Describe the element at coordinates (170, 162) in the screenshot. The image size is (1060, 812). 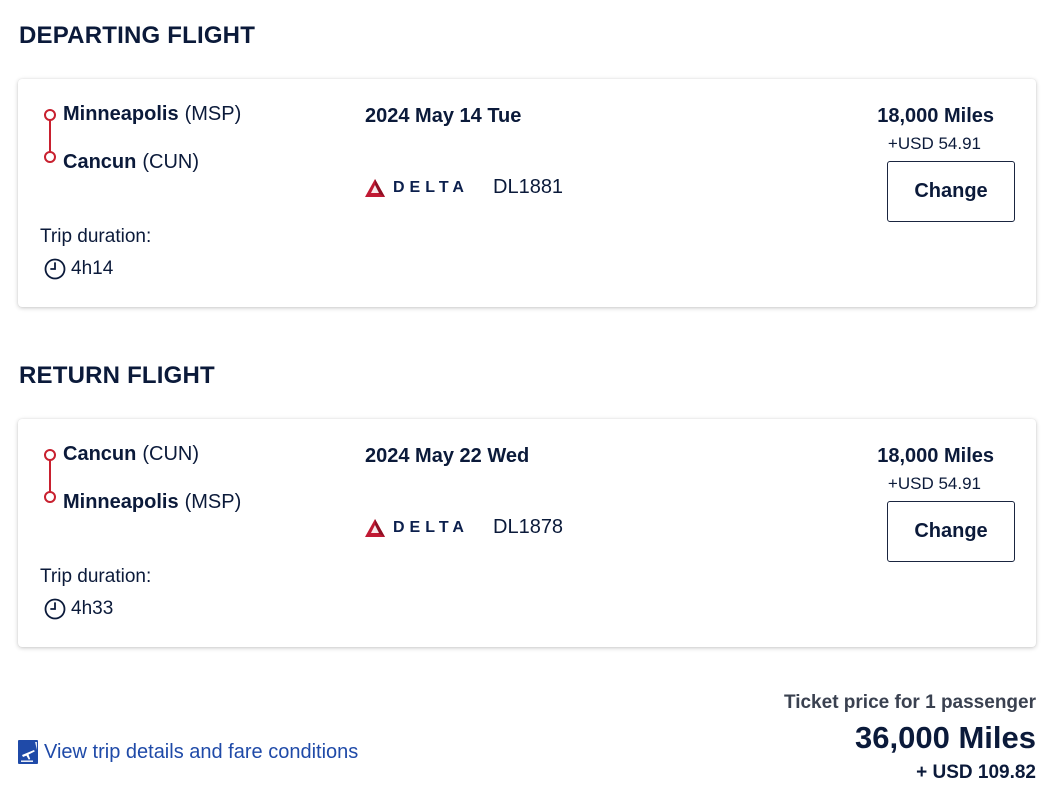
I see `destination-airport-code: (CUN)` at that location.